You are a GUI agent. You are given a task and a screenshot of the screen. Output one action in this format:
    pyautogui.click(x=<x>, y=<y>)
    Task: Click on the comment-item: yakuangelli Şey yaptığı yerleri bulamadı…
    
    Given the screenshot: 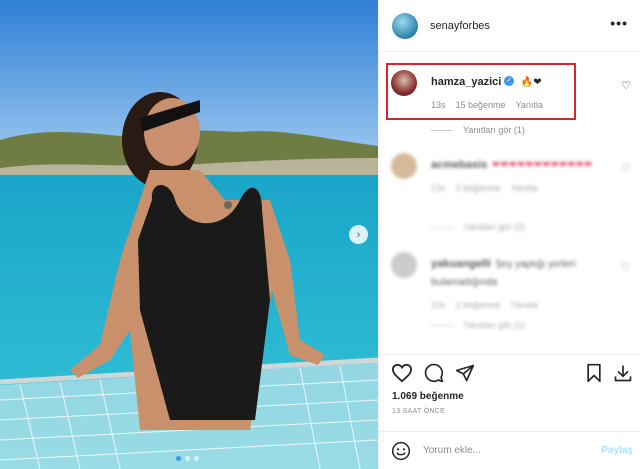 What is the action you would take?
    pyautogui.click(x=511, y=281)
    